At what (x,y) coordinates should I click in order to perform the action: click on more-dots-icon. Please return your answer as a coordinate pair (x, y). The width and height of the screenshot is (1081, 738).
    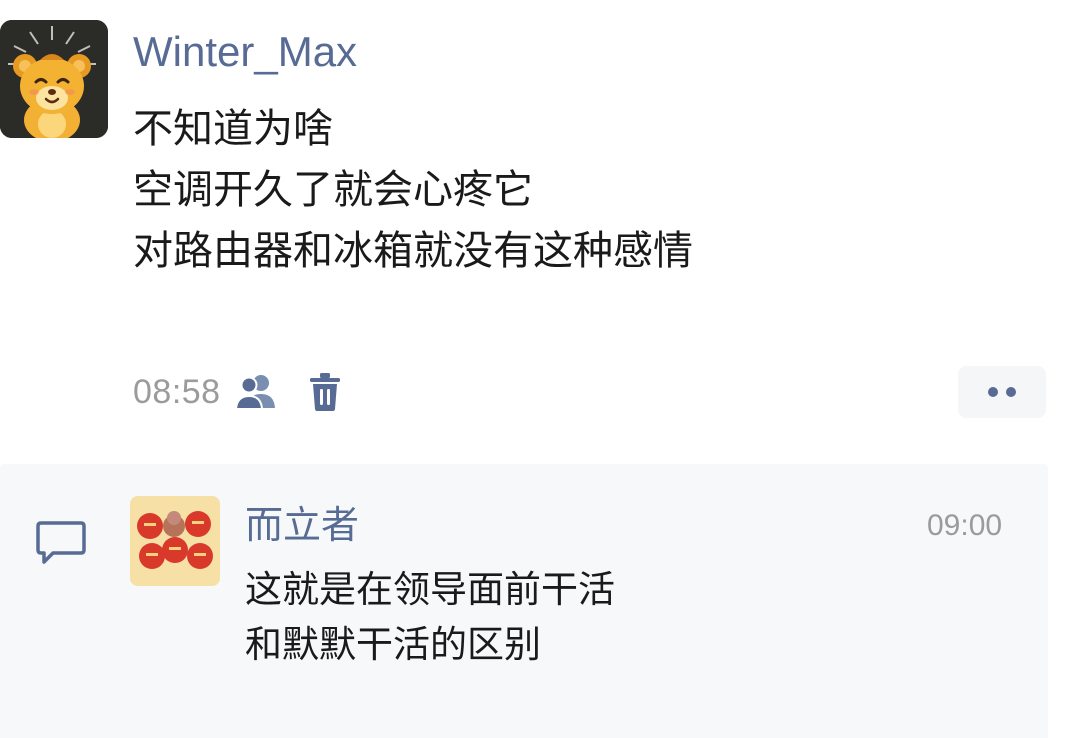
    Looking at the image, I should click on (1002, 392).